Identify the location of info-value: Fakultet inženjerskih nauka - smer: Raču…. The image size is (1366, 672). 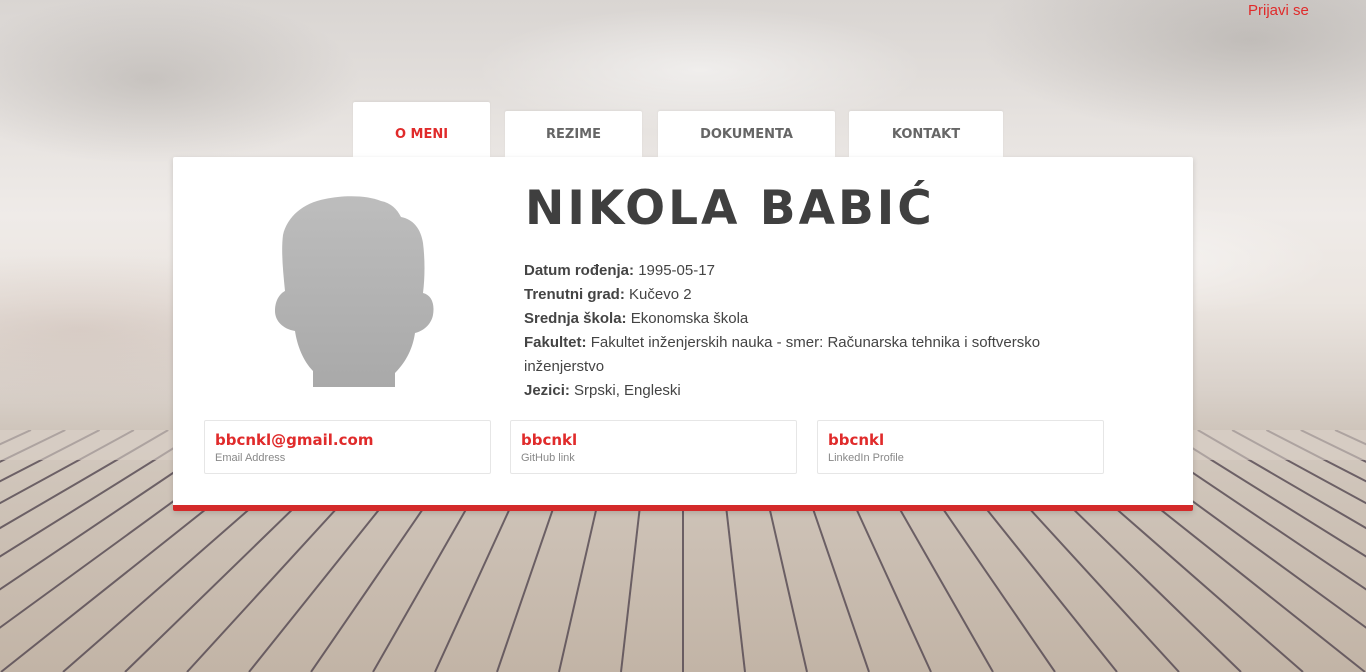
(782, 354).